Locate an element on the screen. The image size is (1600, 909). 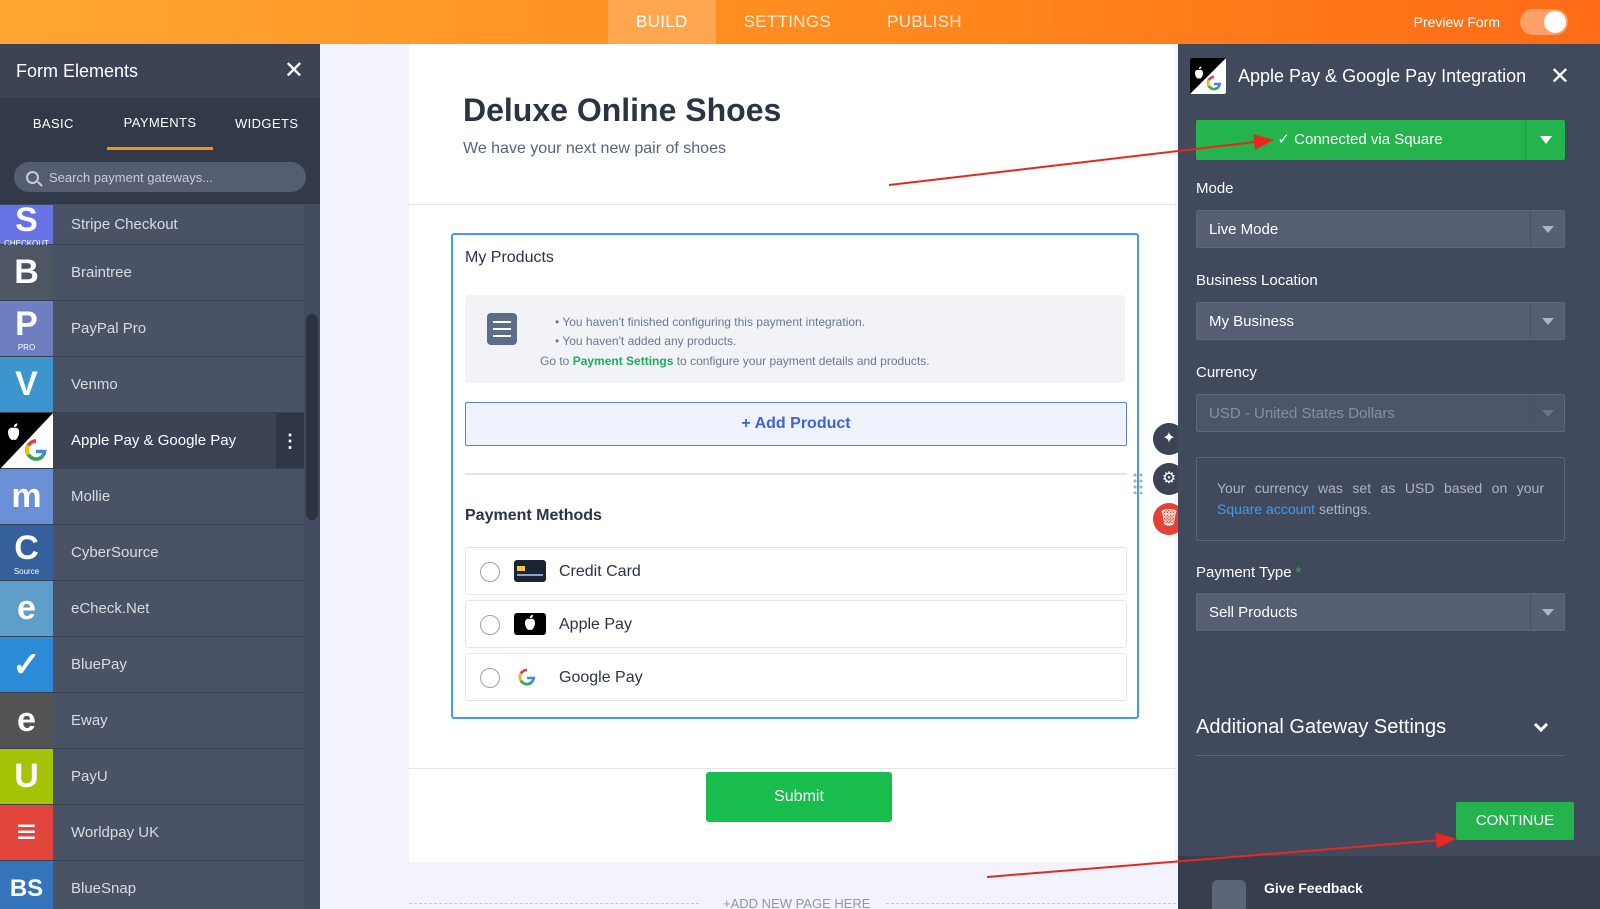
stripe-icon: S CHECKOUT is located at coordinates (26, 226).